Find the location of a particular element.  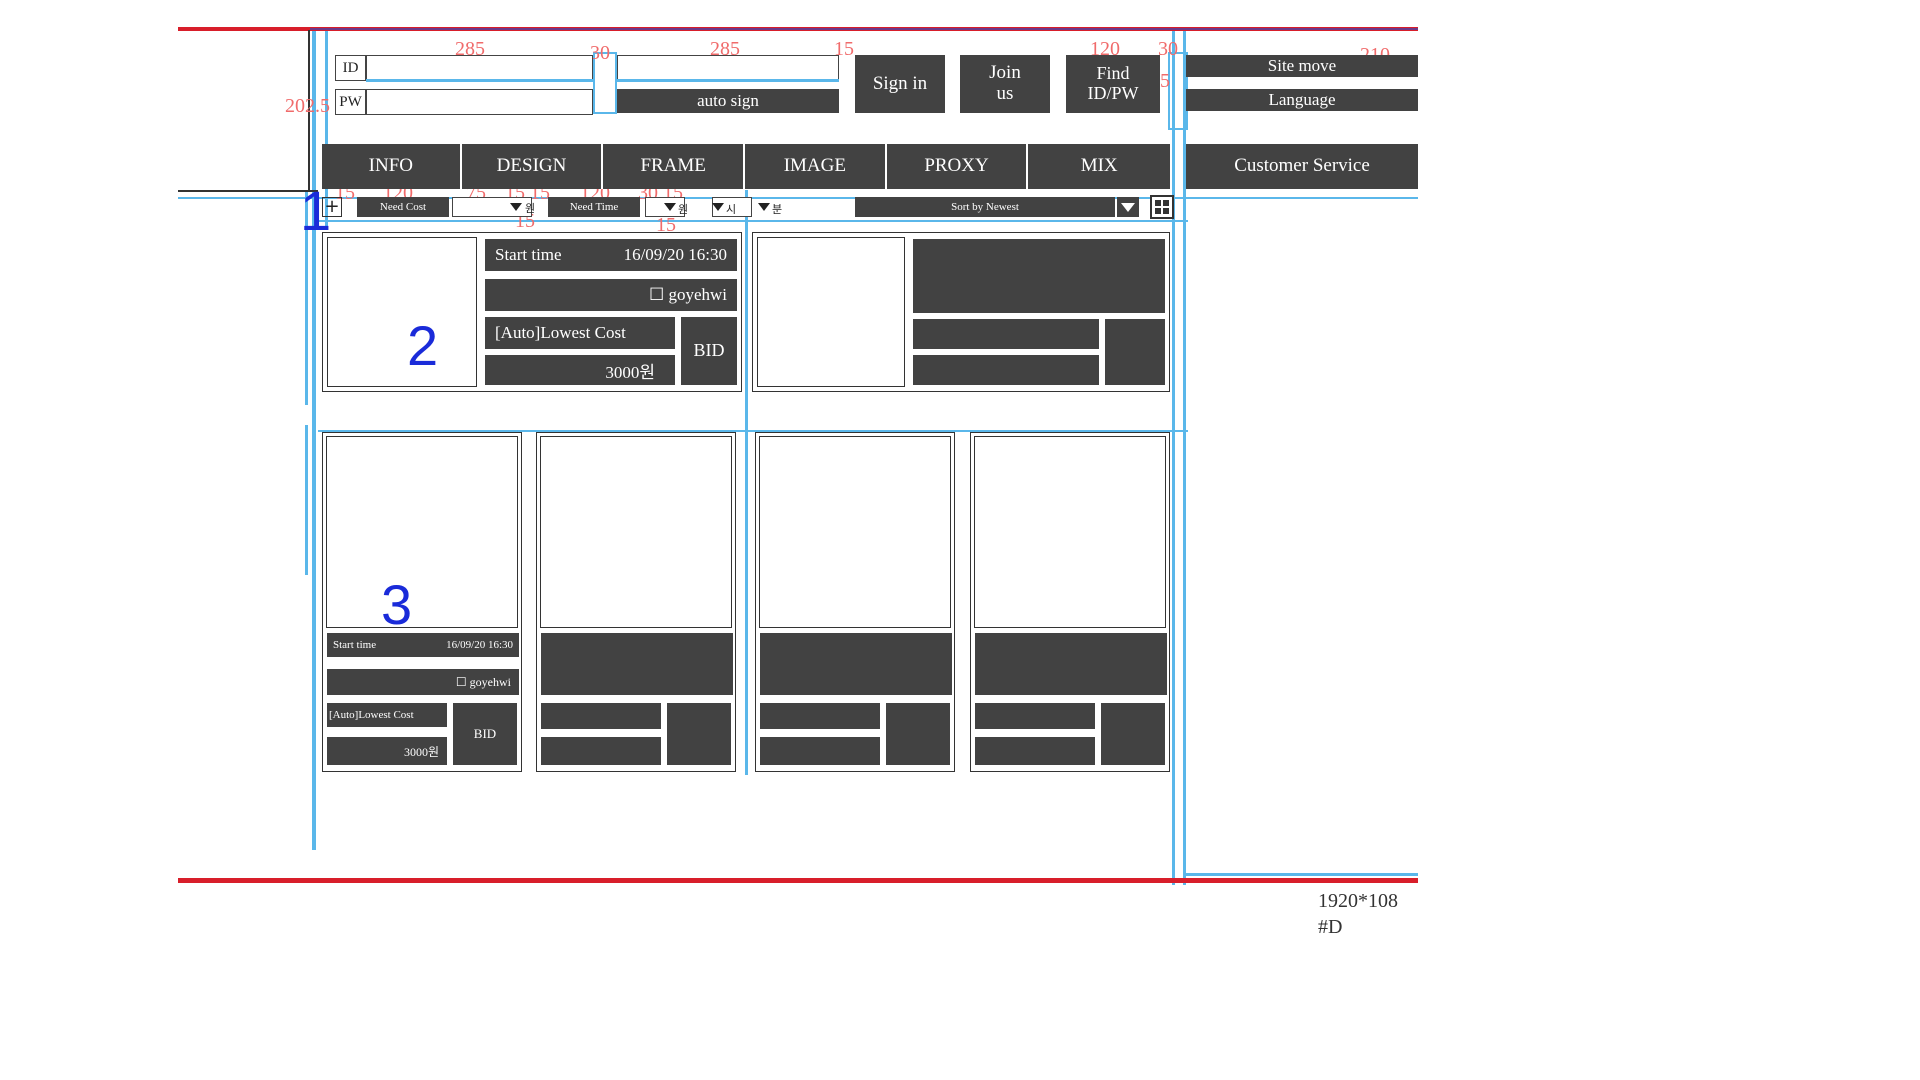

large-card is located at coordinates (961, 312).